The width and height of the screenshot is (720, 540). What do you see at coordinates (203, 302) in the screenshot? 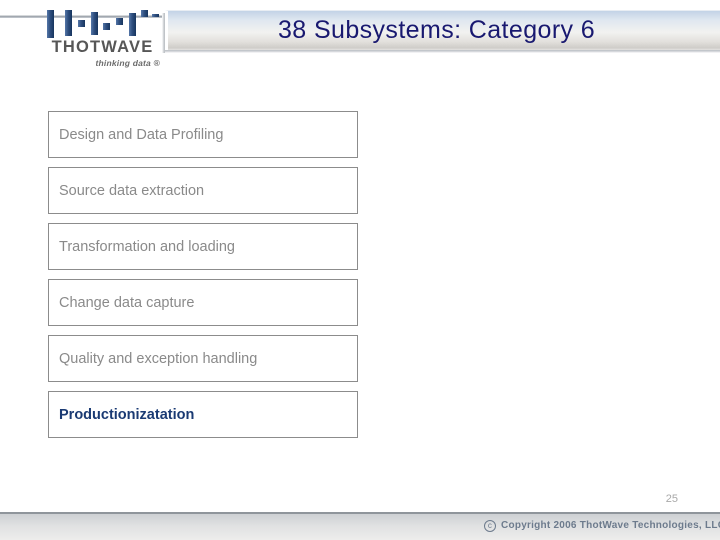
I see `list-item: Change data capture` at bounding box center [203, 302].